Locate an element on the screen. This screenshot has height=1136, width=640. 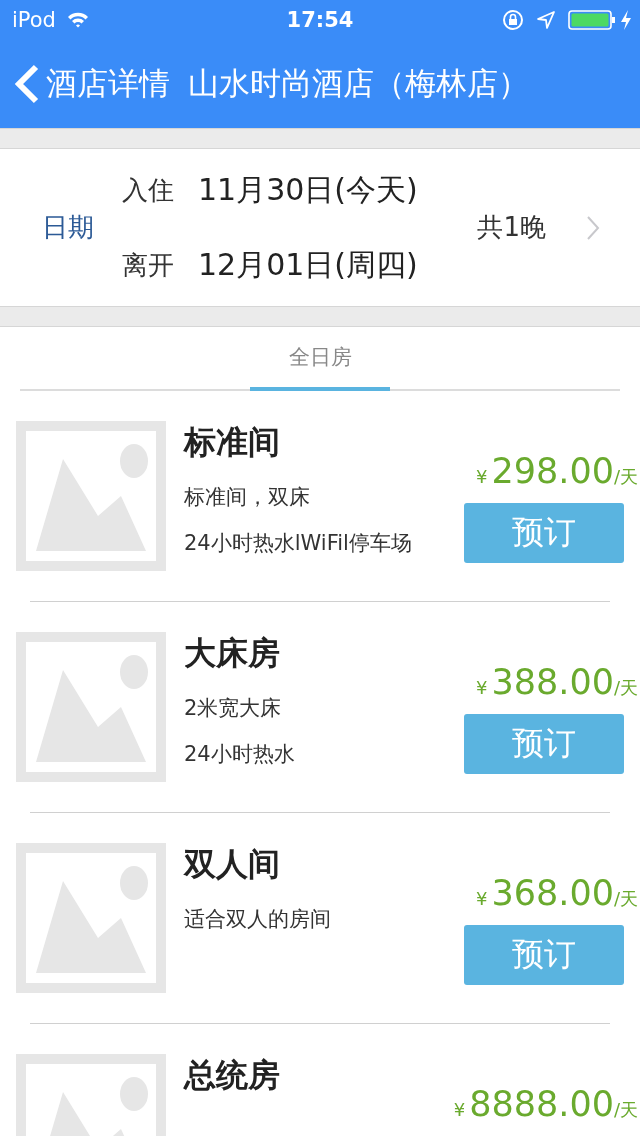
room-price: 368.00 is located at coordinates (552, 893).